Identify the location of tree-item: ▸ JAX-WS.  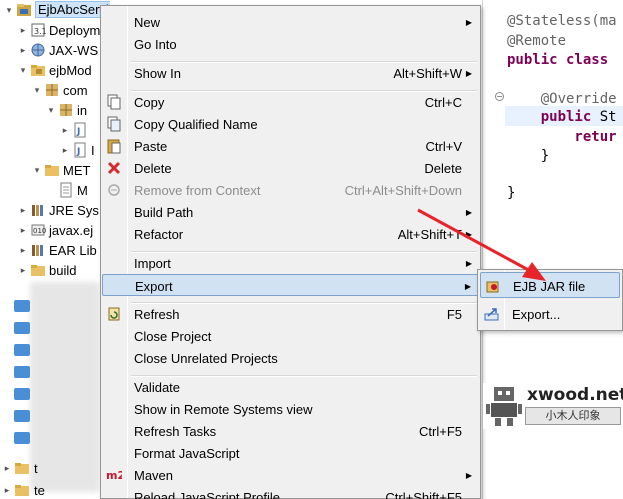
(55, 50).